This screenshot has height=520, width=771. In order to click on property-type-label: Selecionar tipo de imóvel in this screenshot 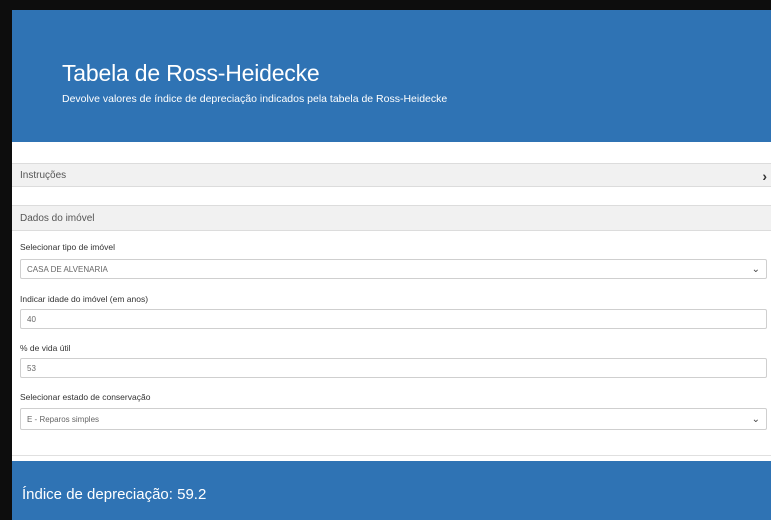, I will do `click(67, 247)`.